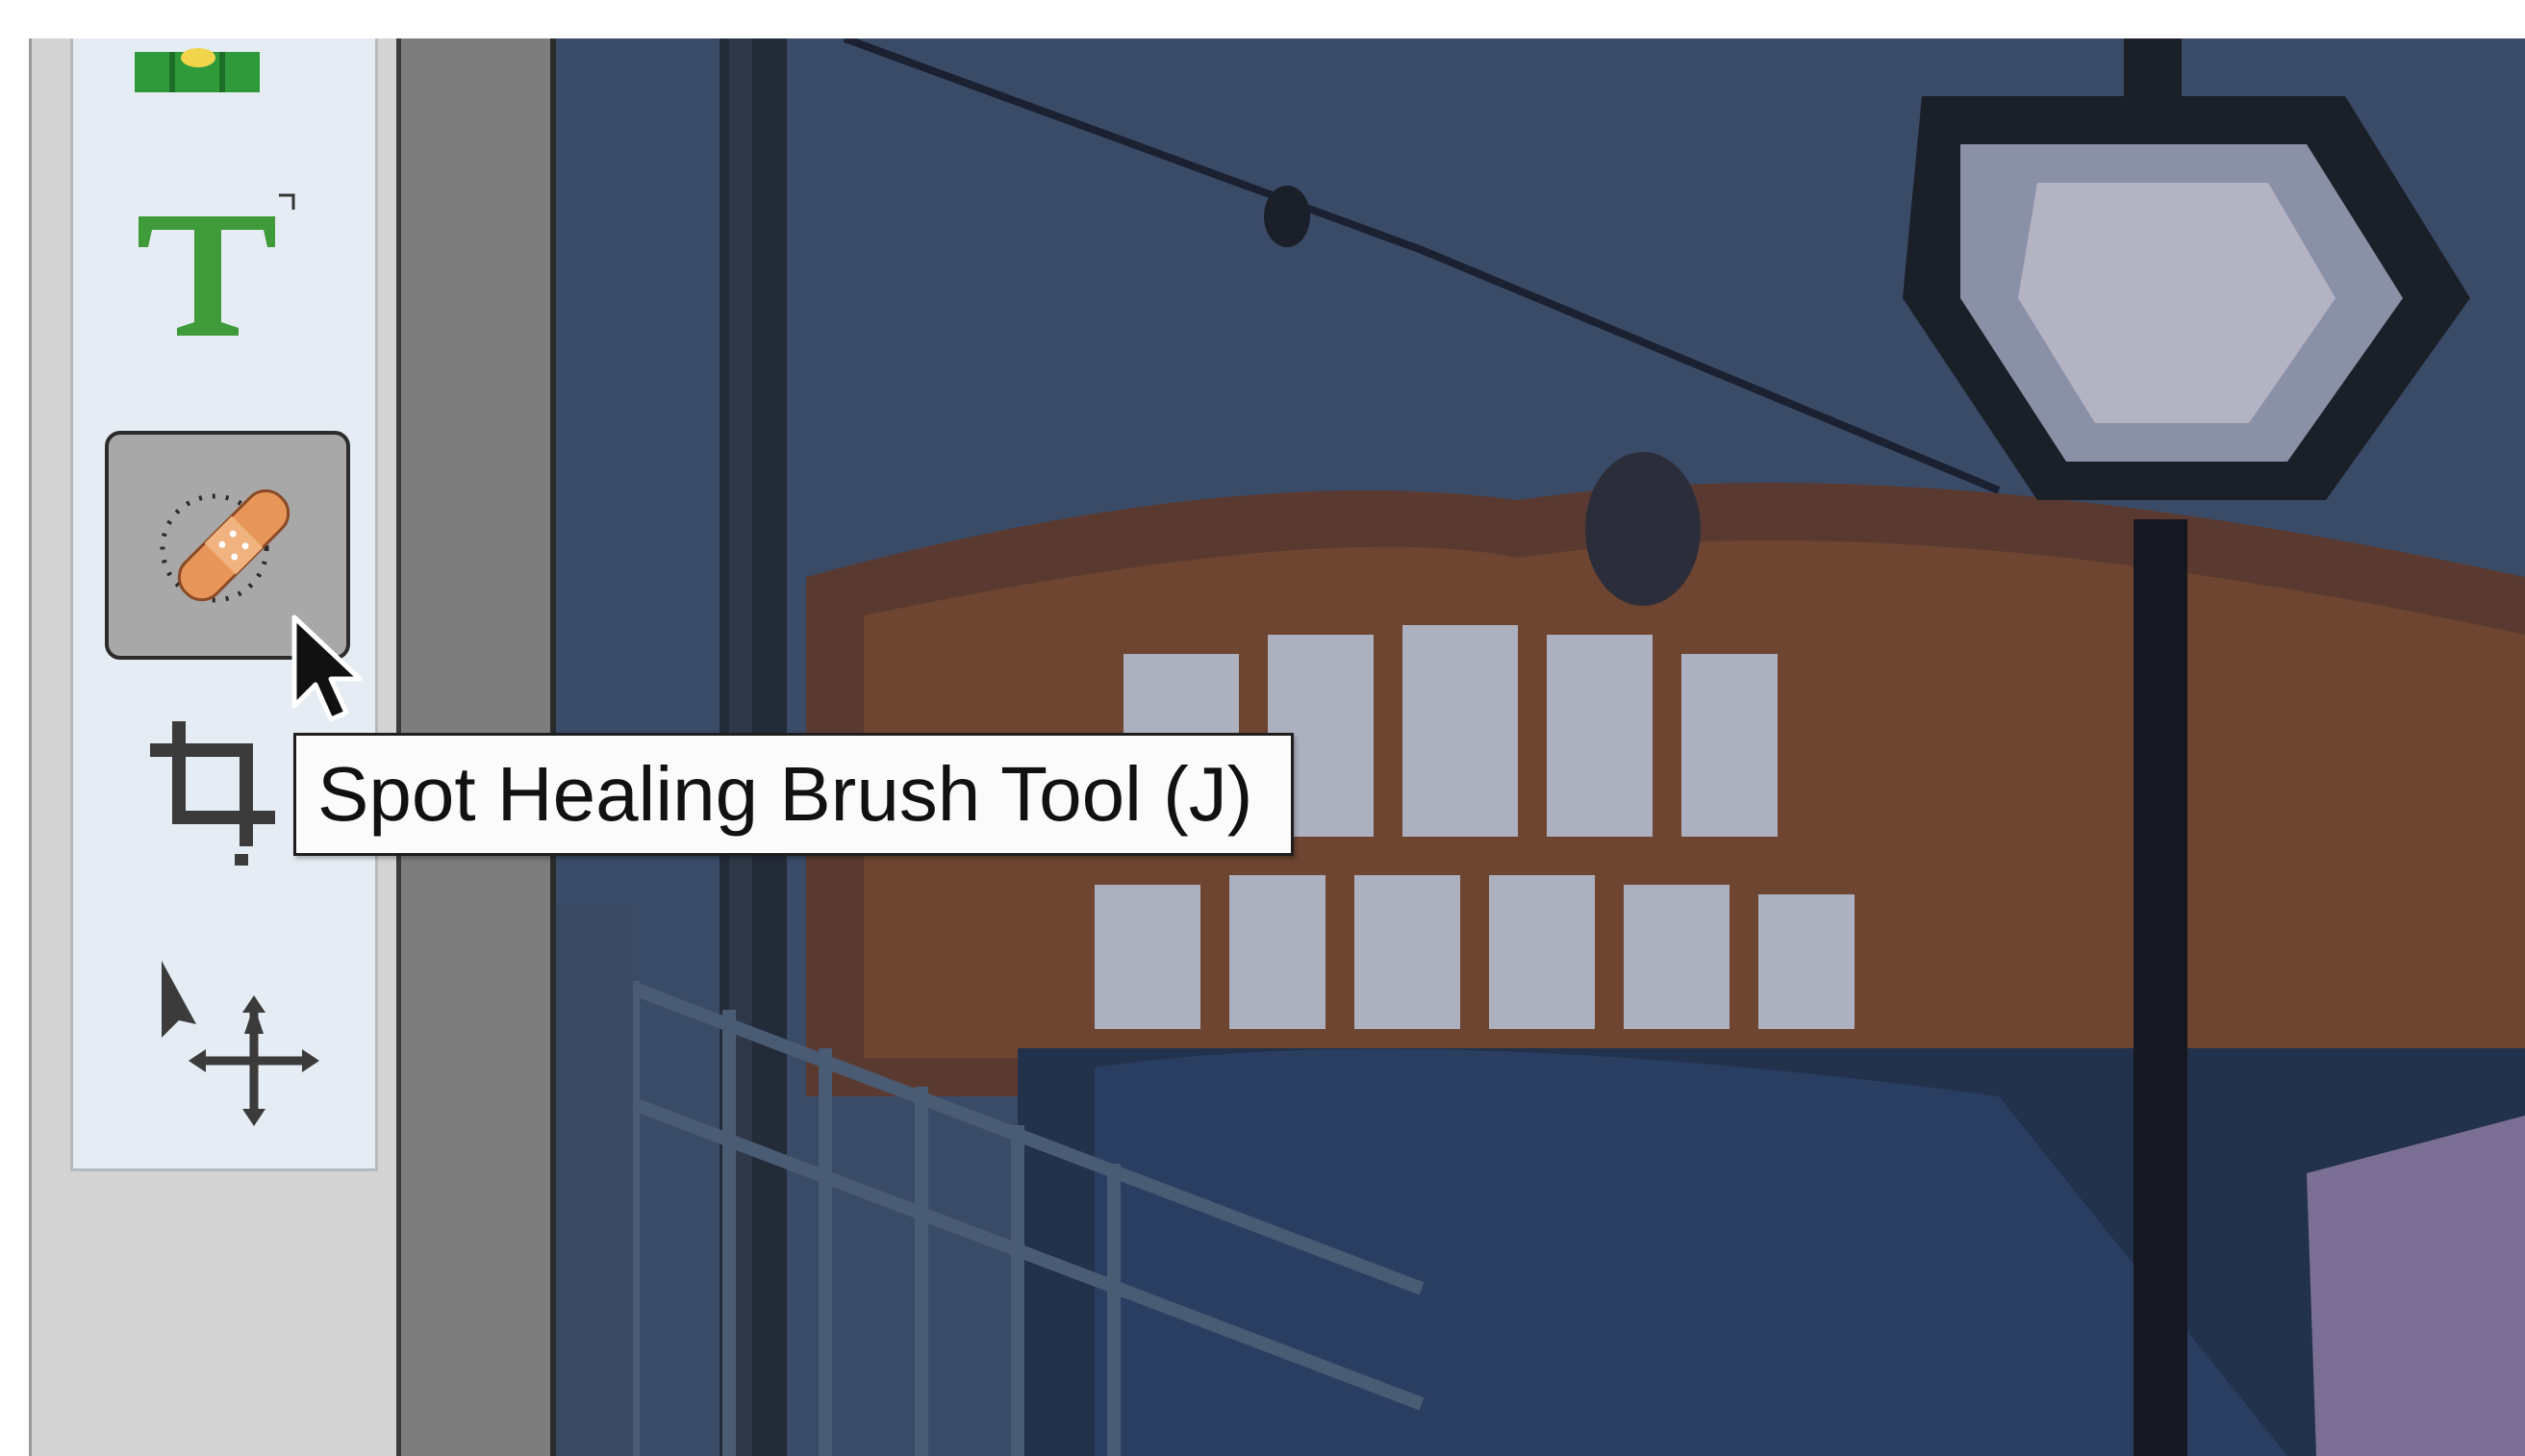  I want to click on level-icon, so click(203, 72).